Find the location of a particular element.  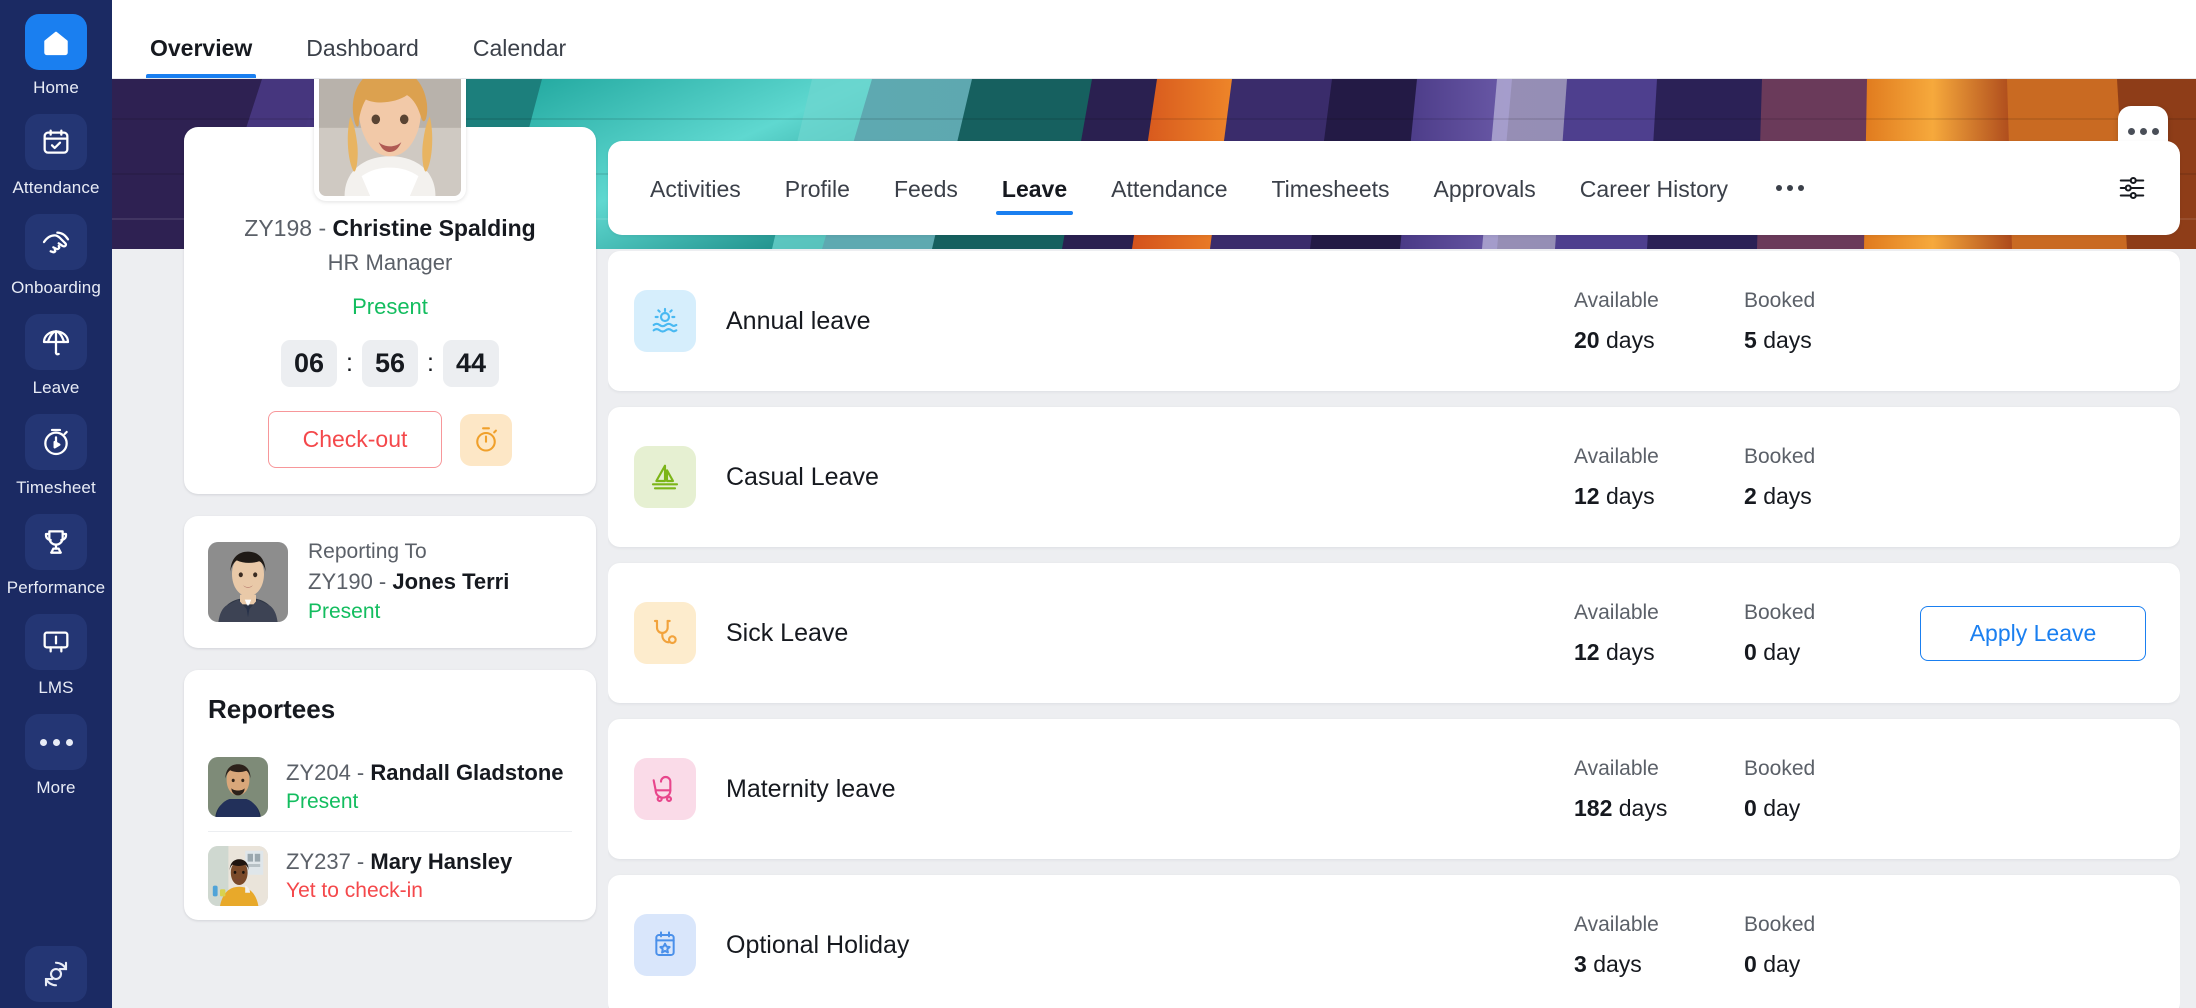

calendar-star-icon is located at coordinates (665, 945).